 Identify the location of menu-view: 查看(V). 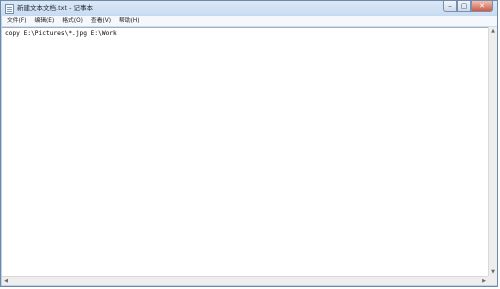
(101, 21).